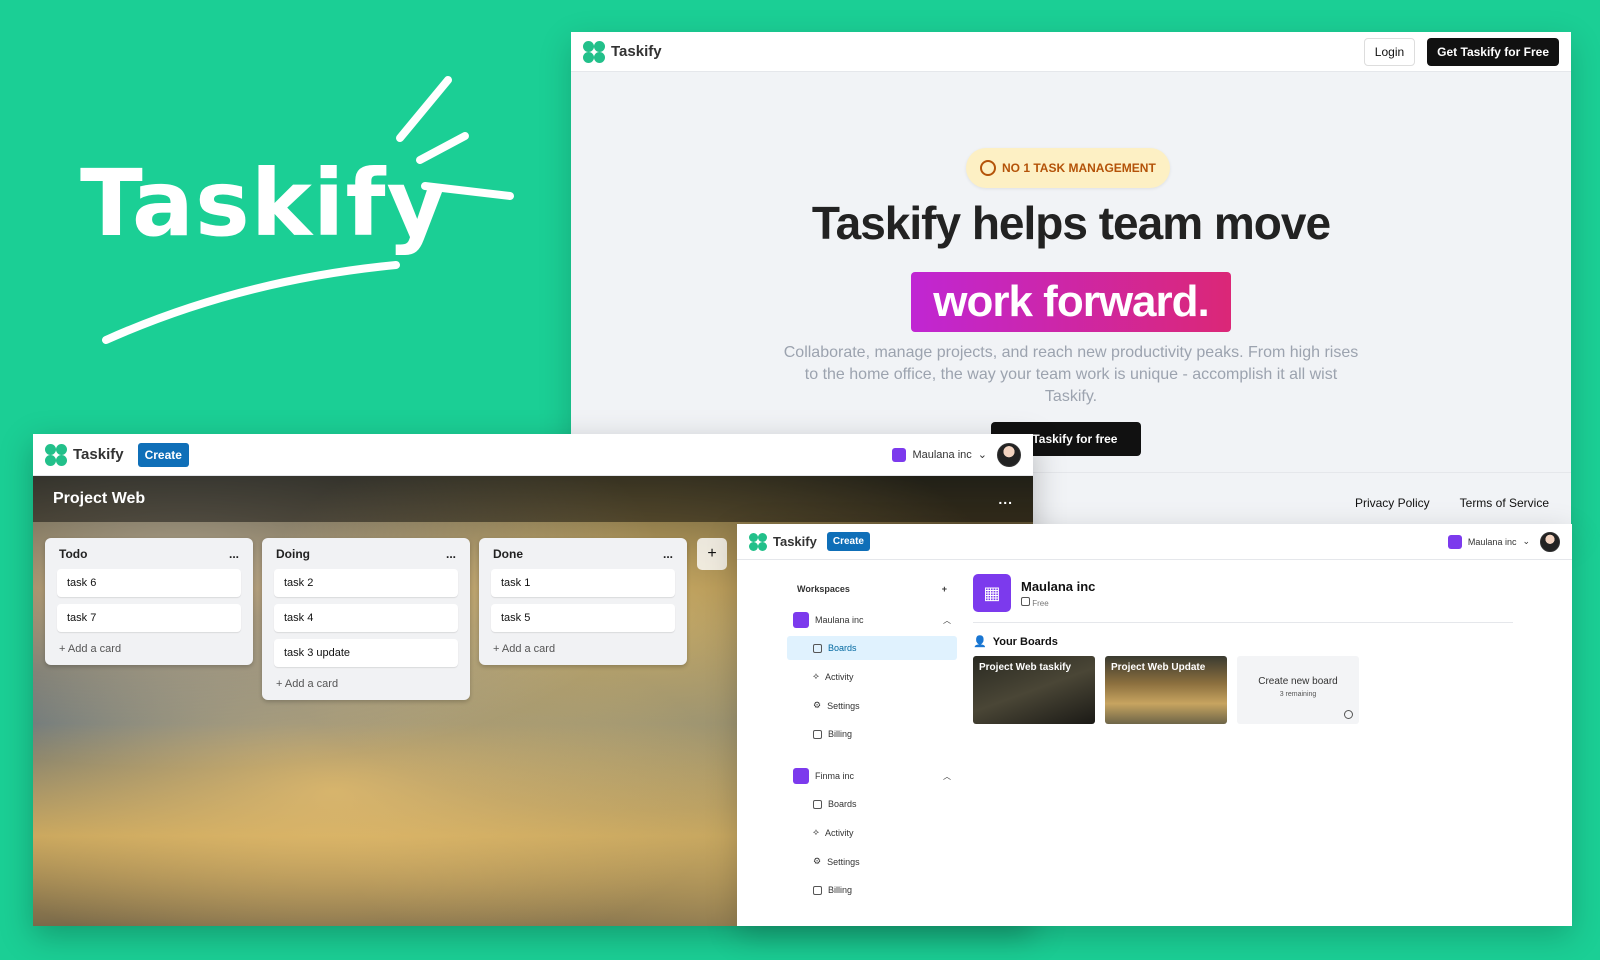 The height and width of the screenshot is (960, 1600). Describe the element at coordinates (872, 620) in the screenshot. I see `sidebar-org: Maulana inc ︿` at that location.